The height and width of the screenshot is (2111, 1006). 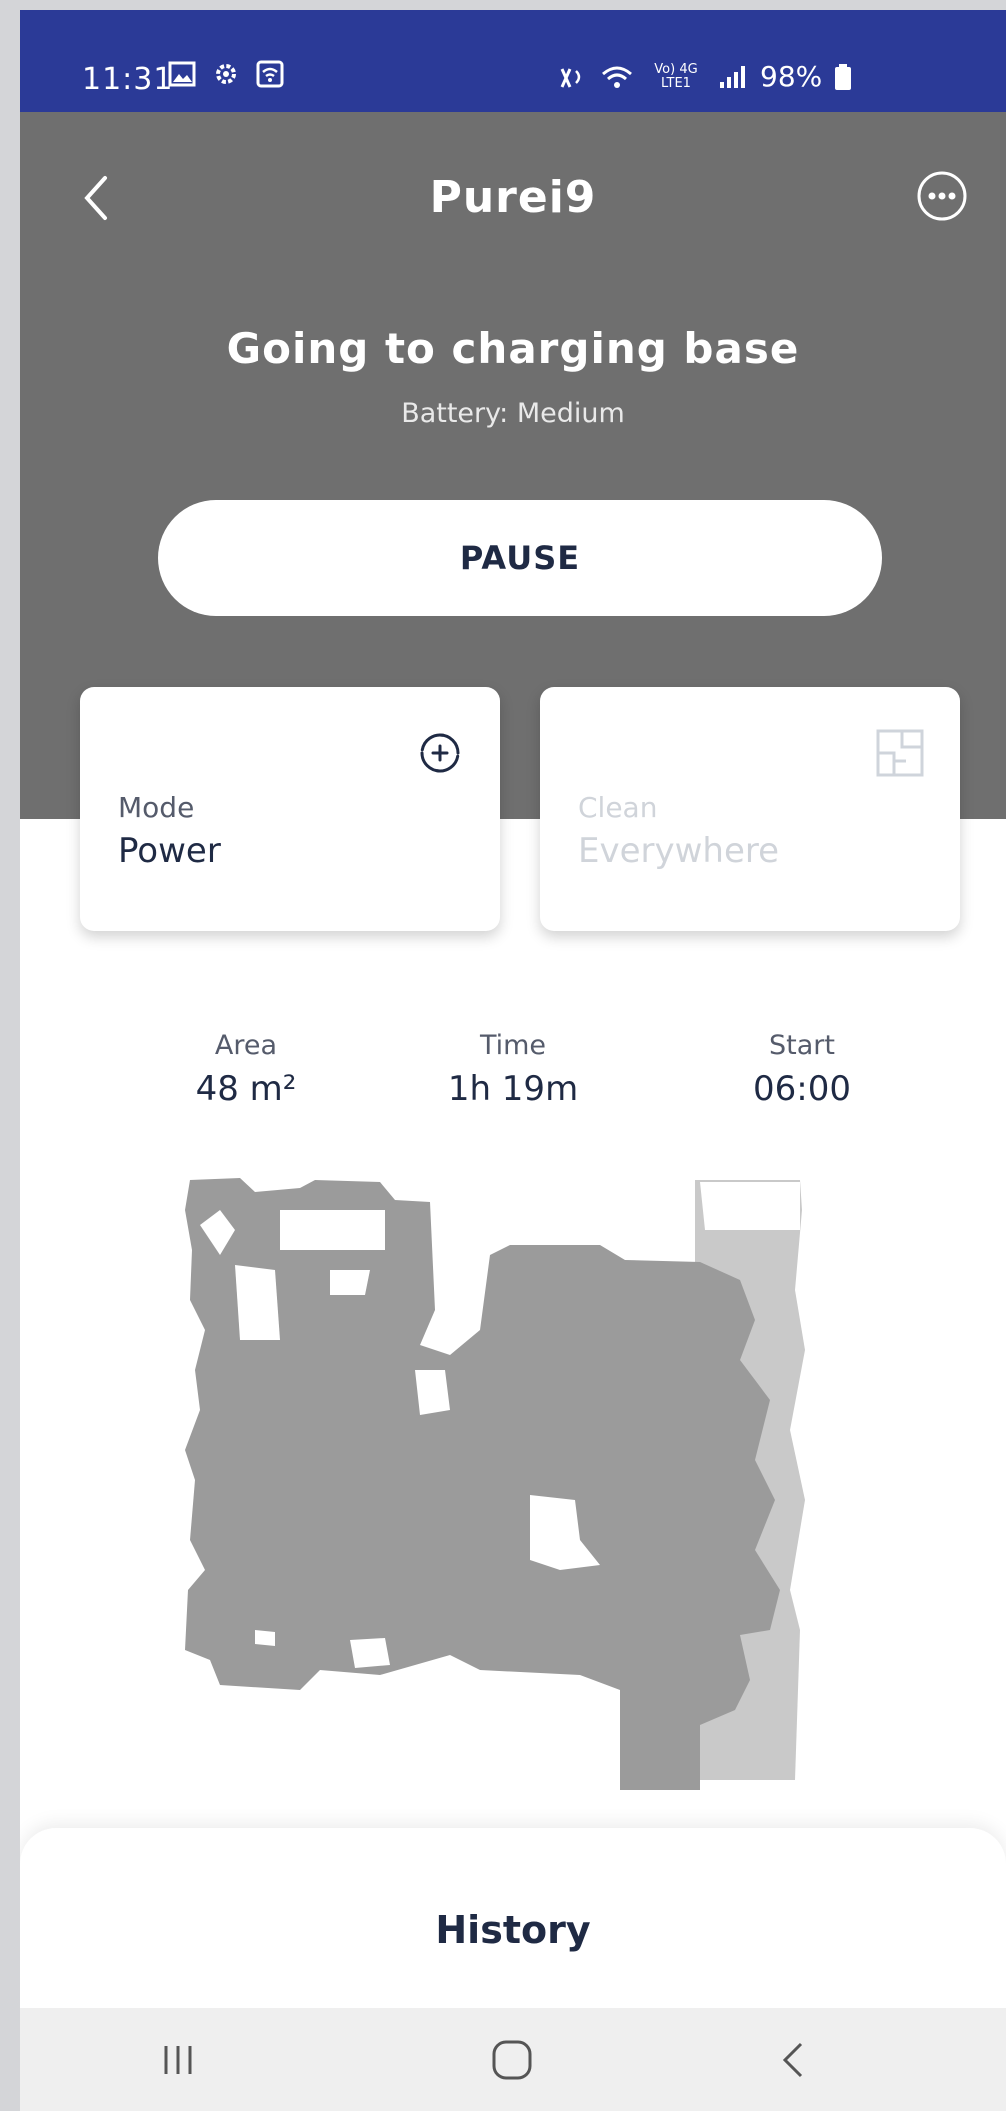 What do you see at coordinates (520, 558) in the screenshot?
I see `pause-button: PAUSE` at bounding box center [520, 558].